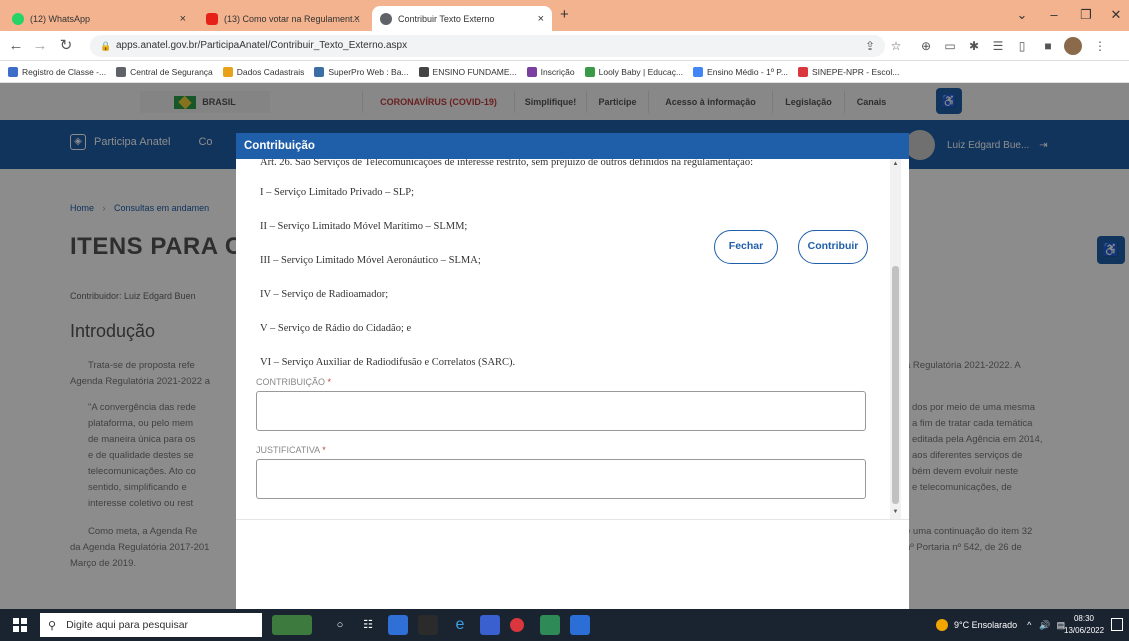 The height and width of the screenshot is (641, 1129). What do you see at coordinates (550, 71) in the screenshot?
I see `bookmark-item: Inscrição` at bounding box center [550, 71].